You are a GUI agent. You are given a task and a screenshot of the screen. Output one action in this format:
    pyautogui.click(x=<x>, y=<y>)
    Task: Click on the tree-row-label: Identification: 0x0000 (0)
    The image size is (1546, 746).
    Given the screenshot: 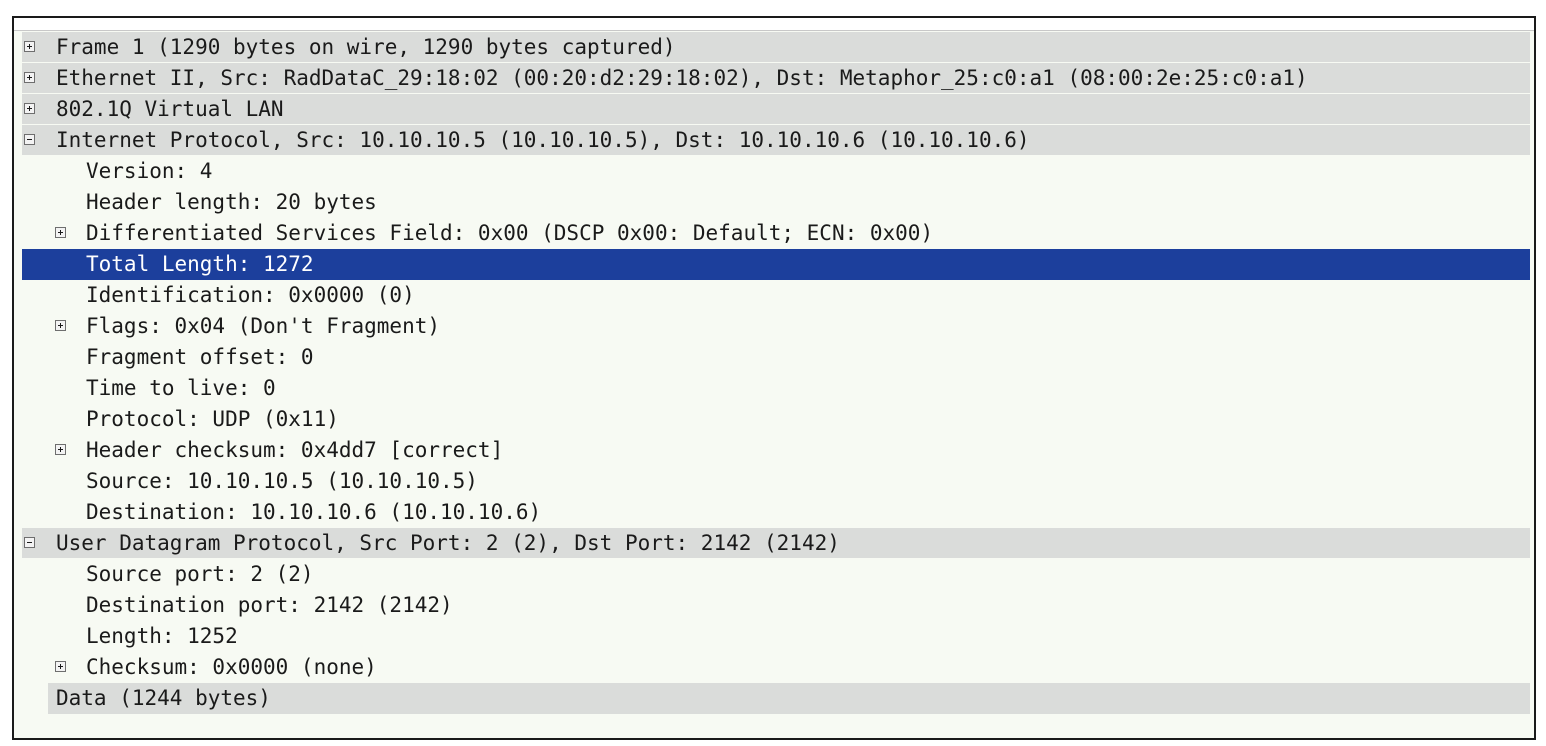 What is the action you would take?
    pyautogui.click(x=250, y=295)
    